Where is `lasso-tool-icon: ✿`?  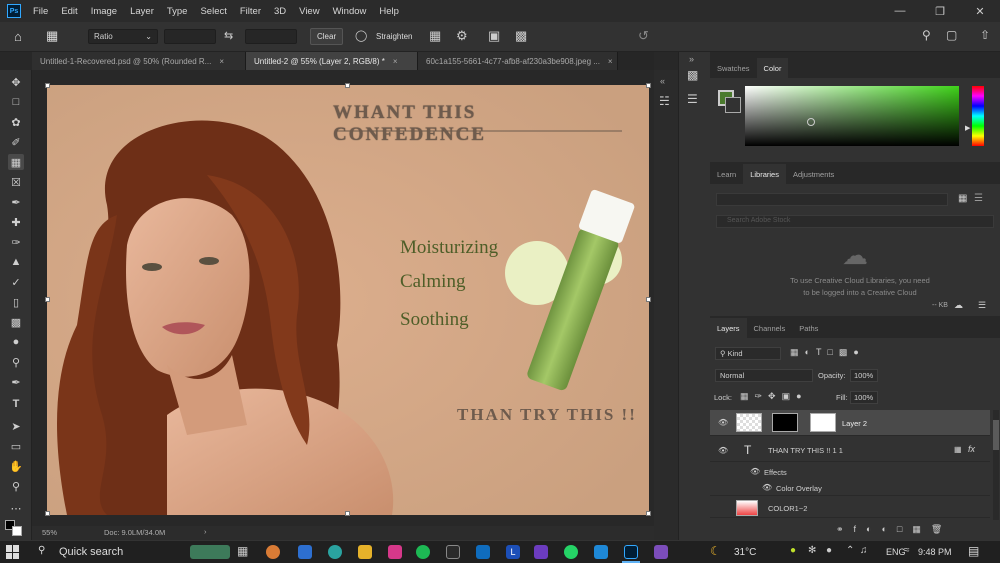 lasso-tool-icon: ✿ is located at coordinates (16, 122).